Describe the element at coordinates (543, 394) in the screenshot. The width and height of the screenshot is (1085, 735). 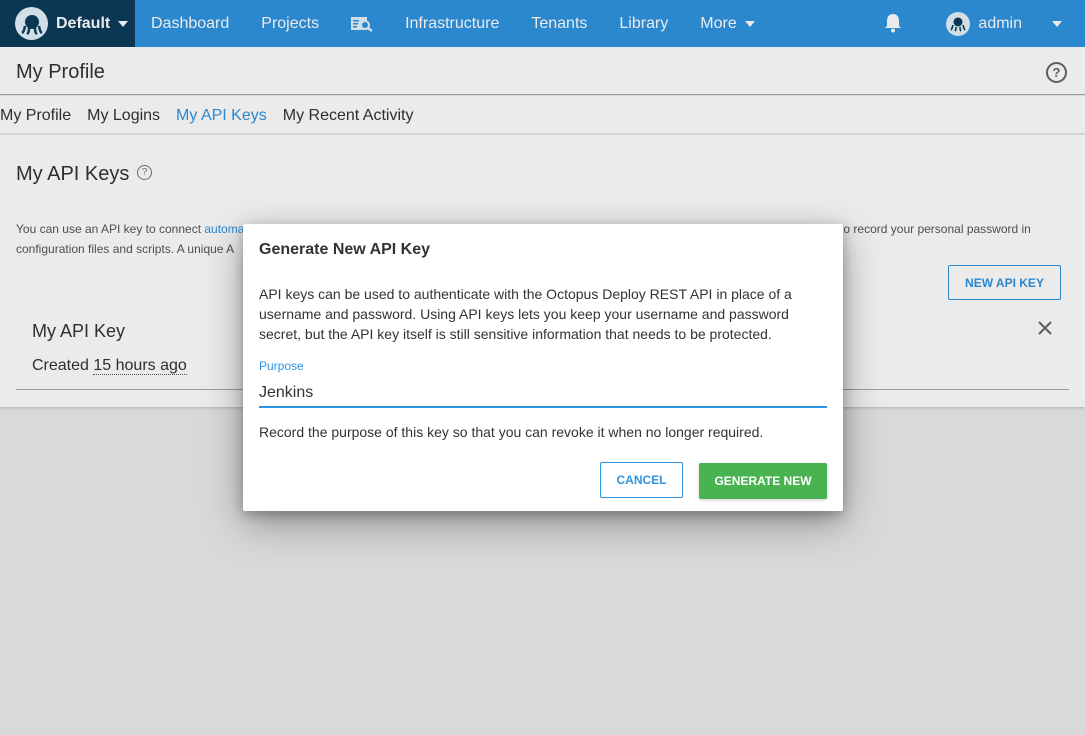
I see `purpose-input` at that location.